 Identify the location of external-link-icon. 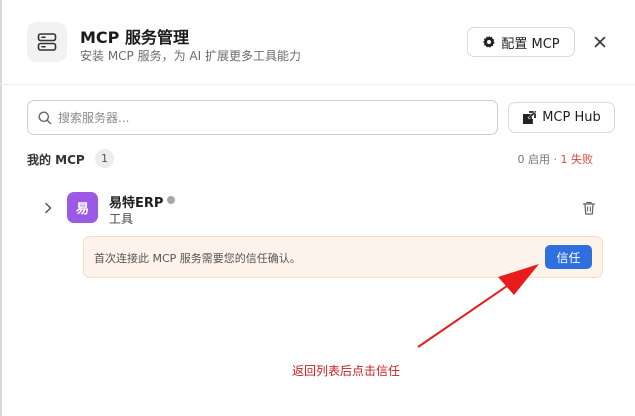
(529, 117).